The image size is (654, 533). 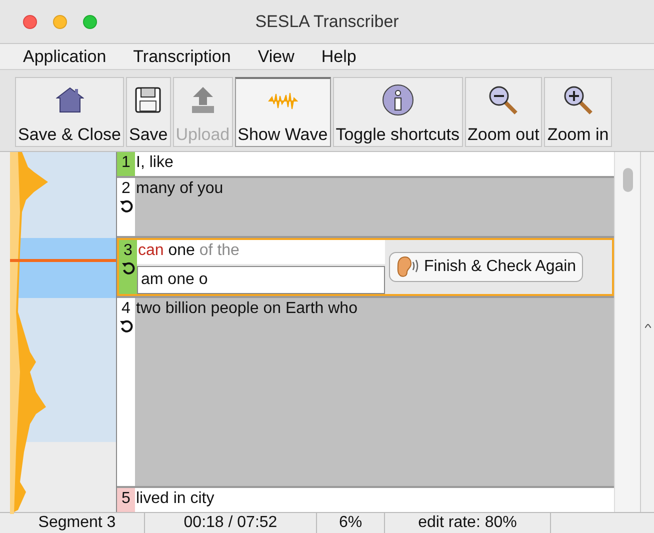 What do you see at coordinates (126, 309) in the screenshot?
I see `segment-number: 4` at bounding box center [126, 309].